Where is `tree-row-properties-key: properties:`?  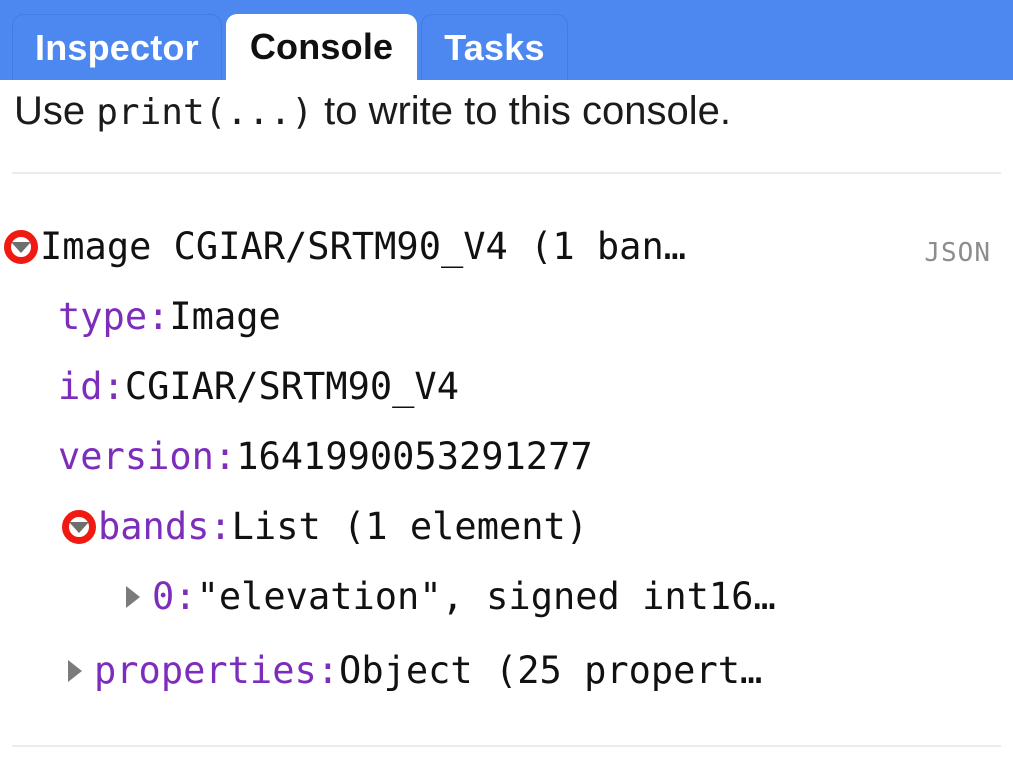 tree-row-properties-key: properties: is located at coordinates (217, 670).